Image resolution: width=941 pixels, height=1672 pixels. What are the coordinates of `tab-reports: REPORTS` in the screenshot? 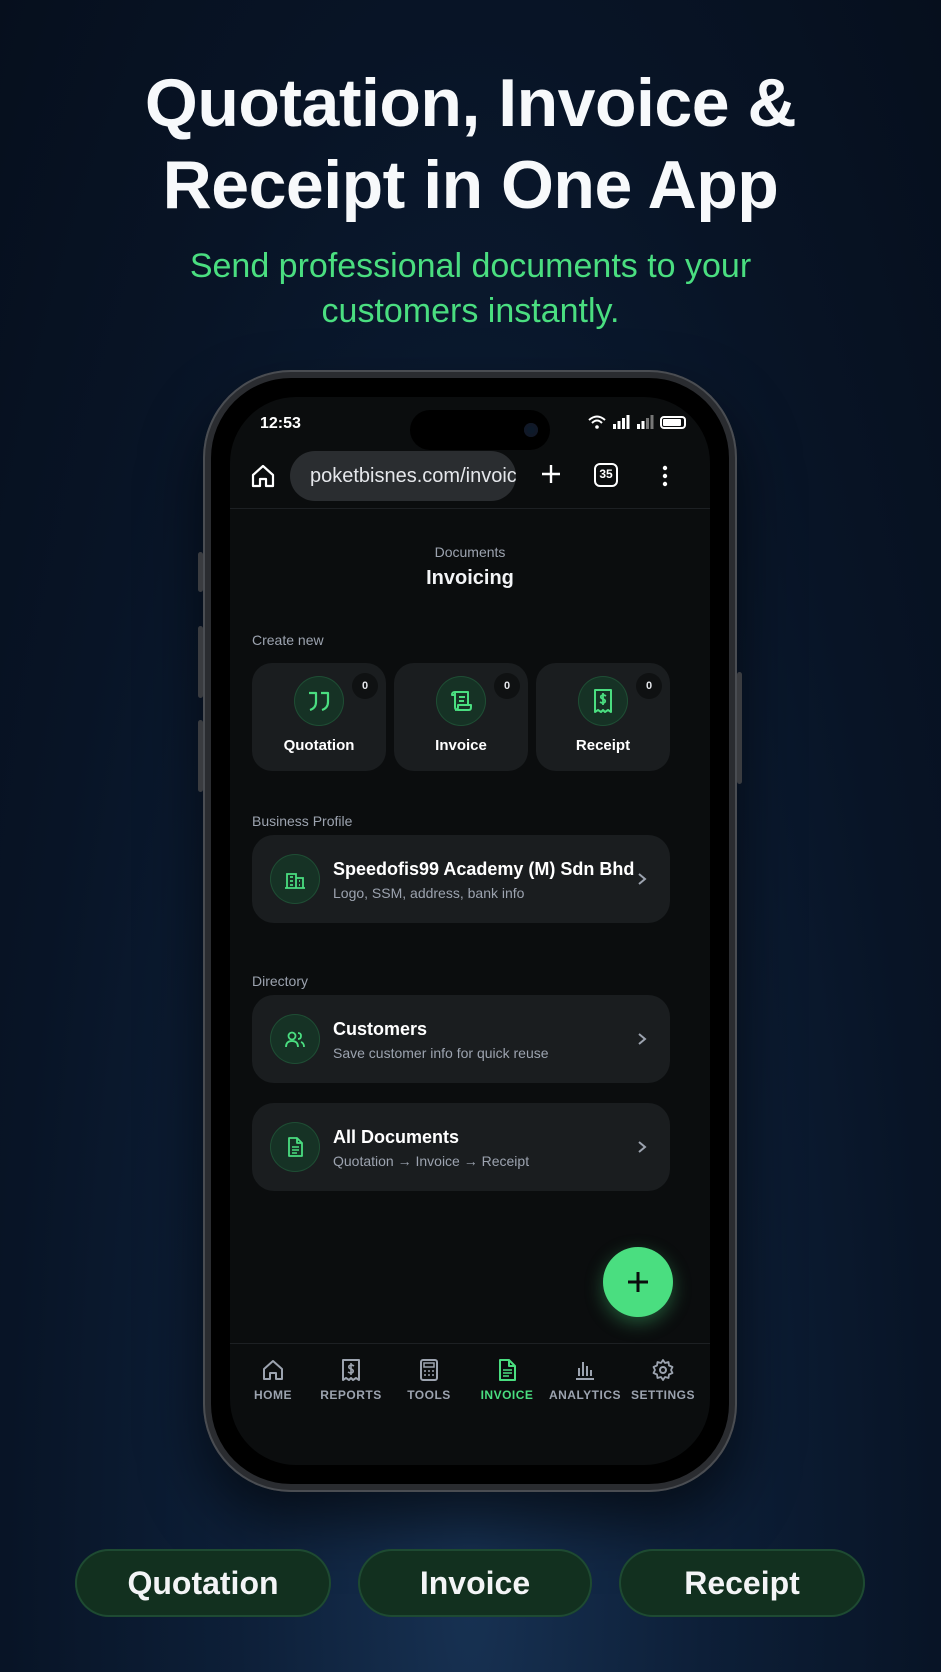 It's located at (351, 1380).